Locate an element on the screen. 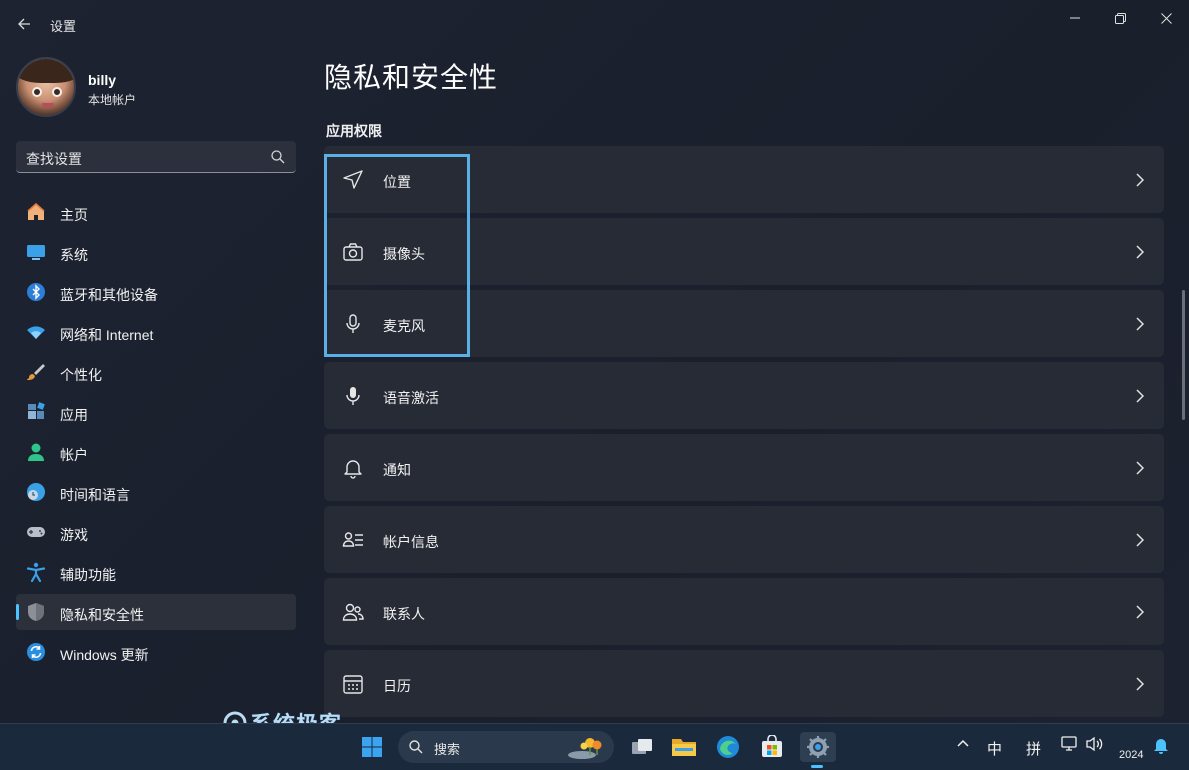  user-name: billy is located at coordinates (102, 80).